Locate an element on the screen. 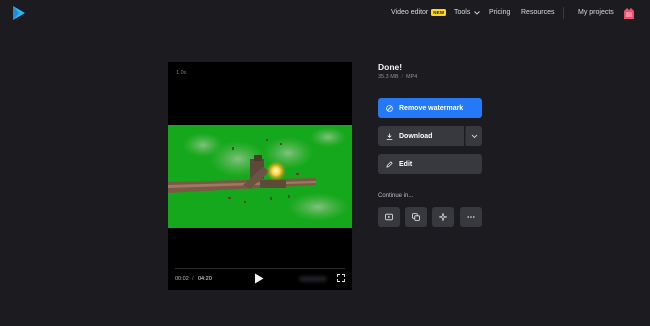 The image size is (650, 326). progress-bar is located at coordinates (260, 268).